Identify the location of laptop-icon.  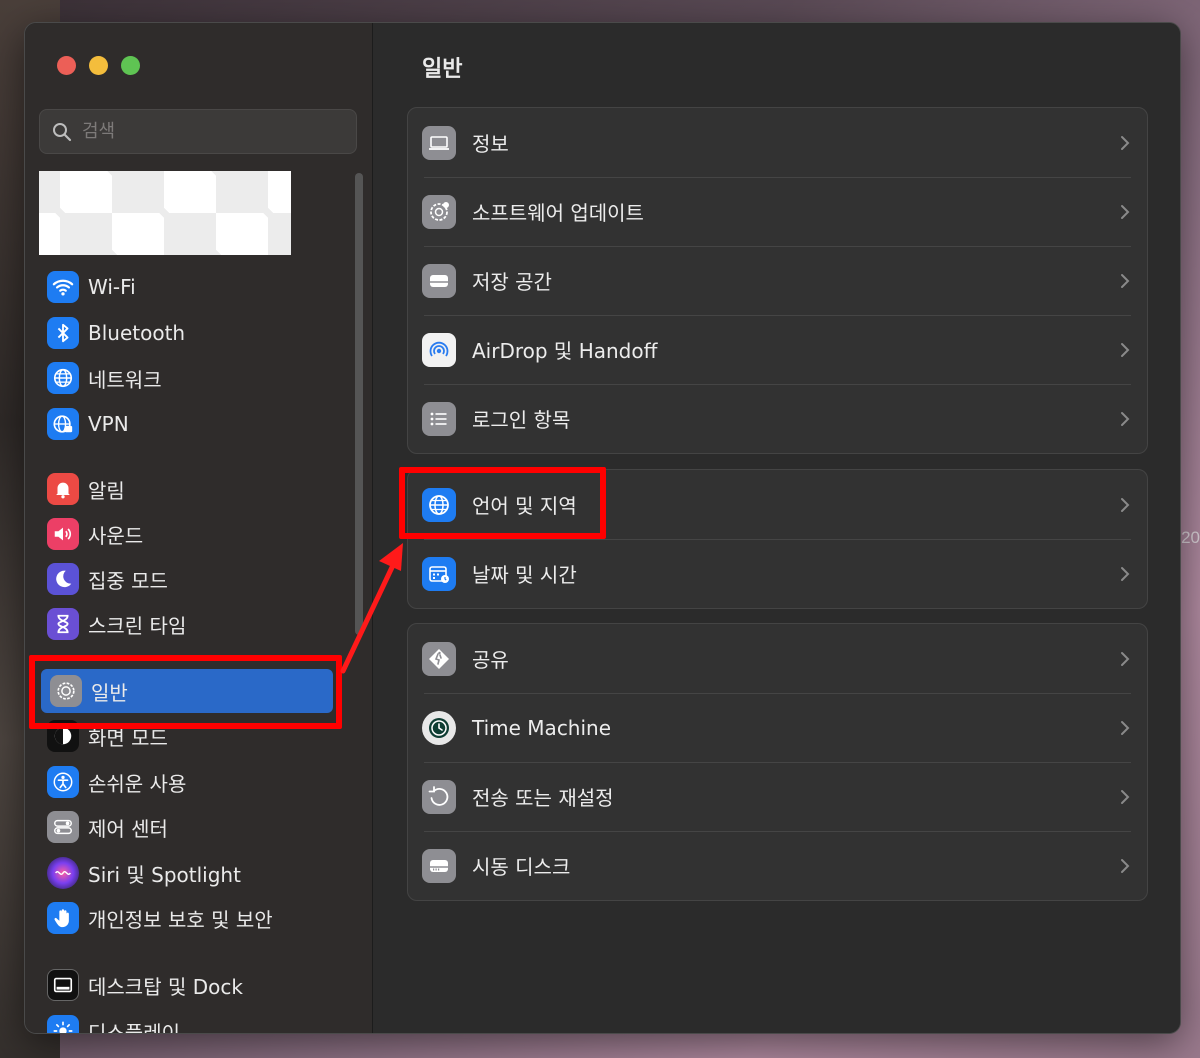
(439, 142).